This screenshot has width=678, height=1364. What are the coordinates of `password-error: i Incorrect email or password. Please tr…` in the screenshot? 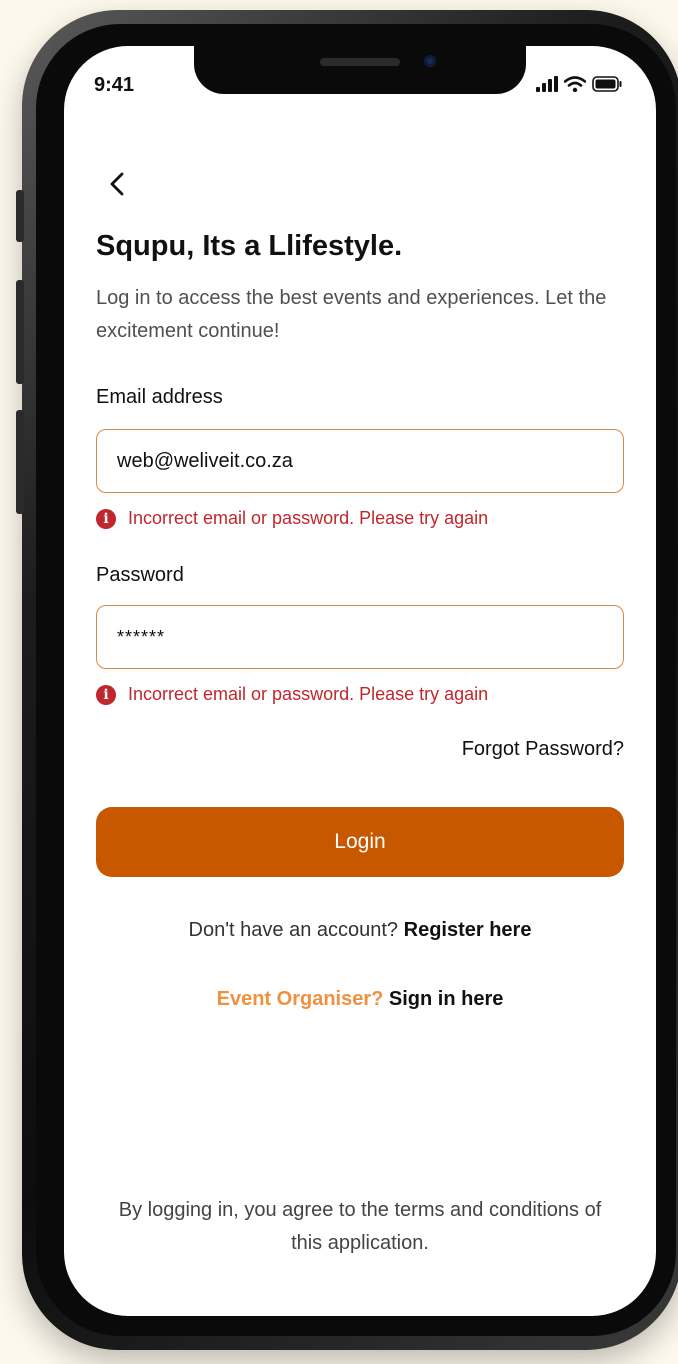 It's located at (292, 694).